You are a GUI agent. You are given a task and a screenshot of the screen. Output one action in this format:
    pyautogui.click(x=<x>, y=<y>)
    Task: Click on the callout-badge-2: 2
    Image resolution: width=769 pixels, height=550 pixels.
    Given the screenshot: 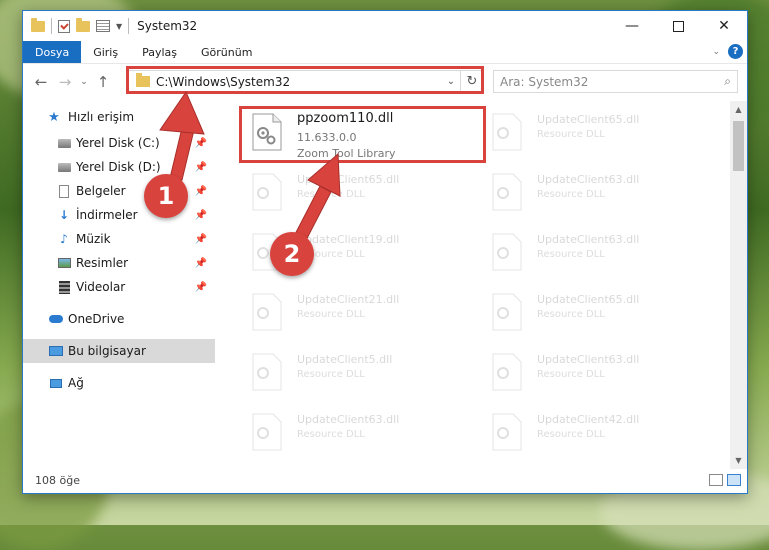 What is the action you would take?
    pyautogui.click(x=292, y=254)
    